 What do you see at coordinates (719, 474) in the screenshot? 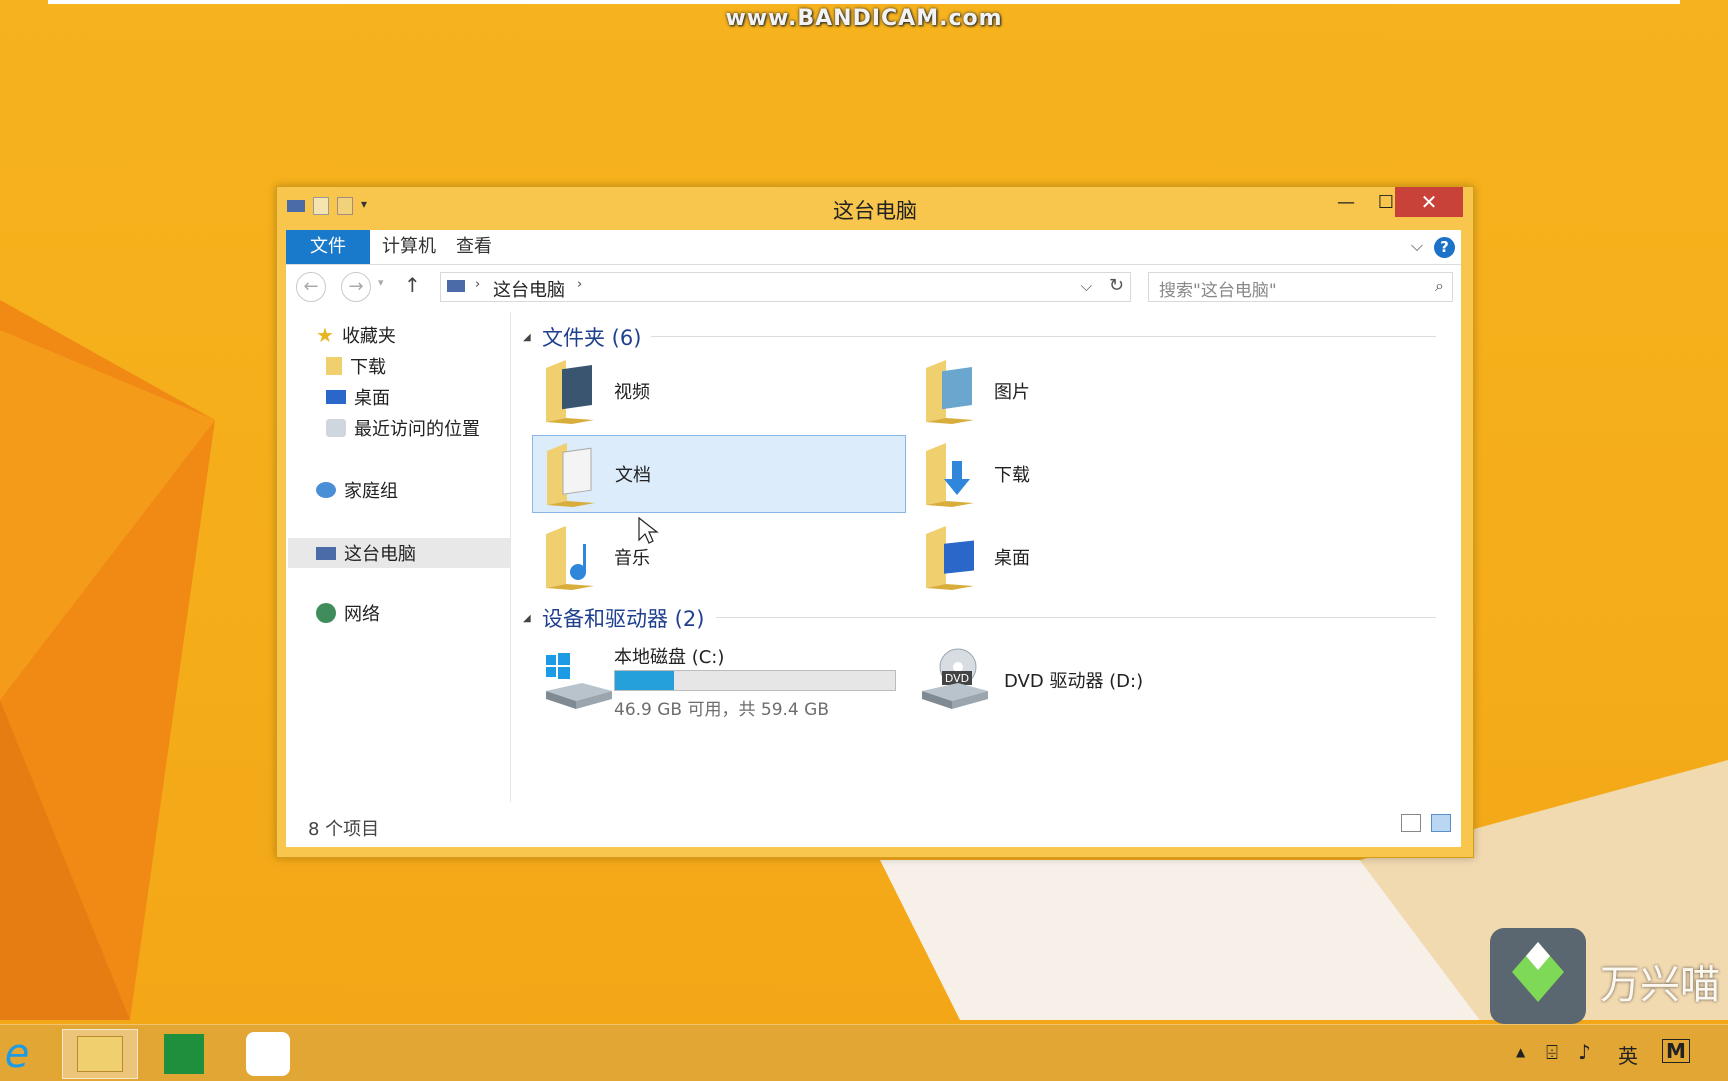
I see `folder-documents: 文档` at bounding box center [719, 474].